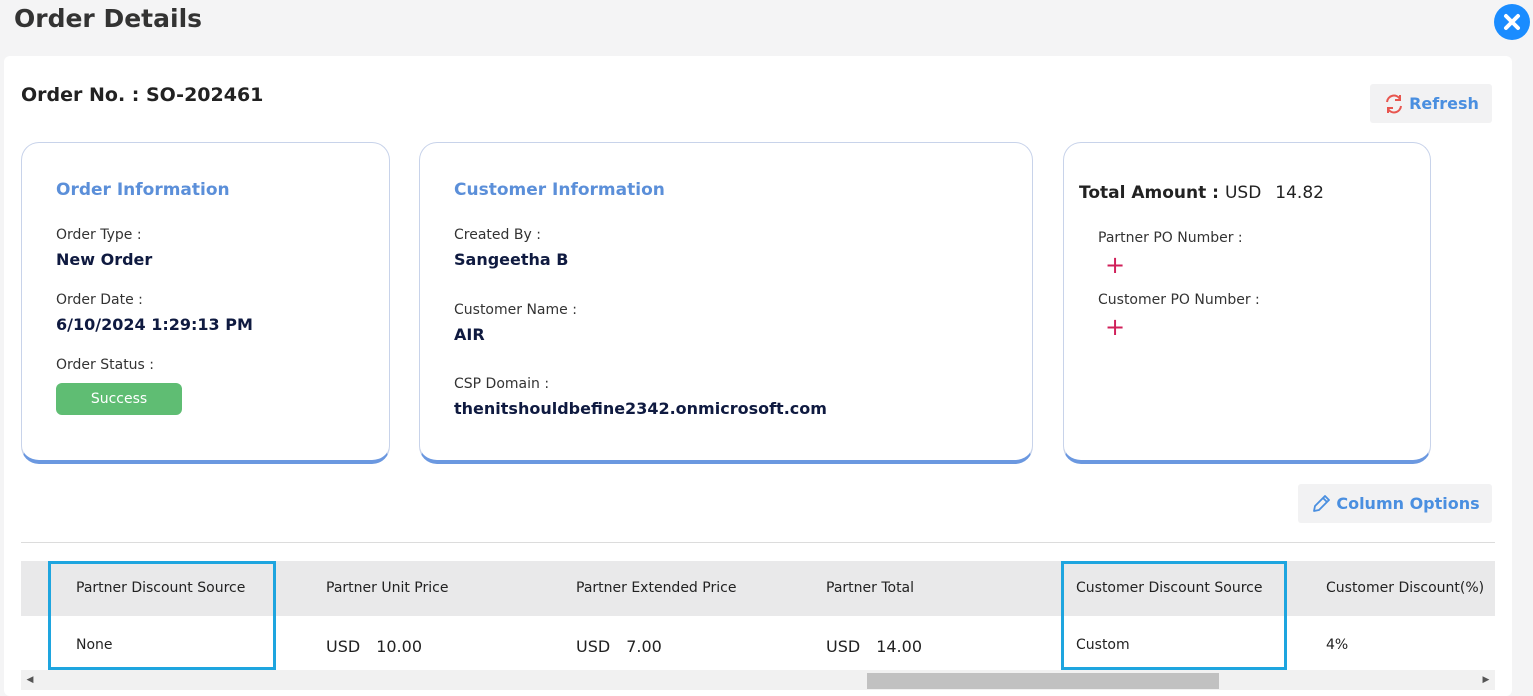 This screenshot has height=696, width=1533. I want to click on page-title: Order Details, so click(108, 18).